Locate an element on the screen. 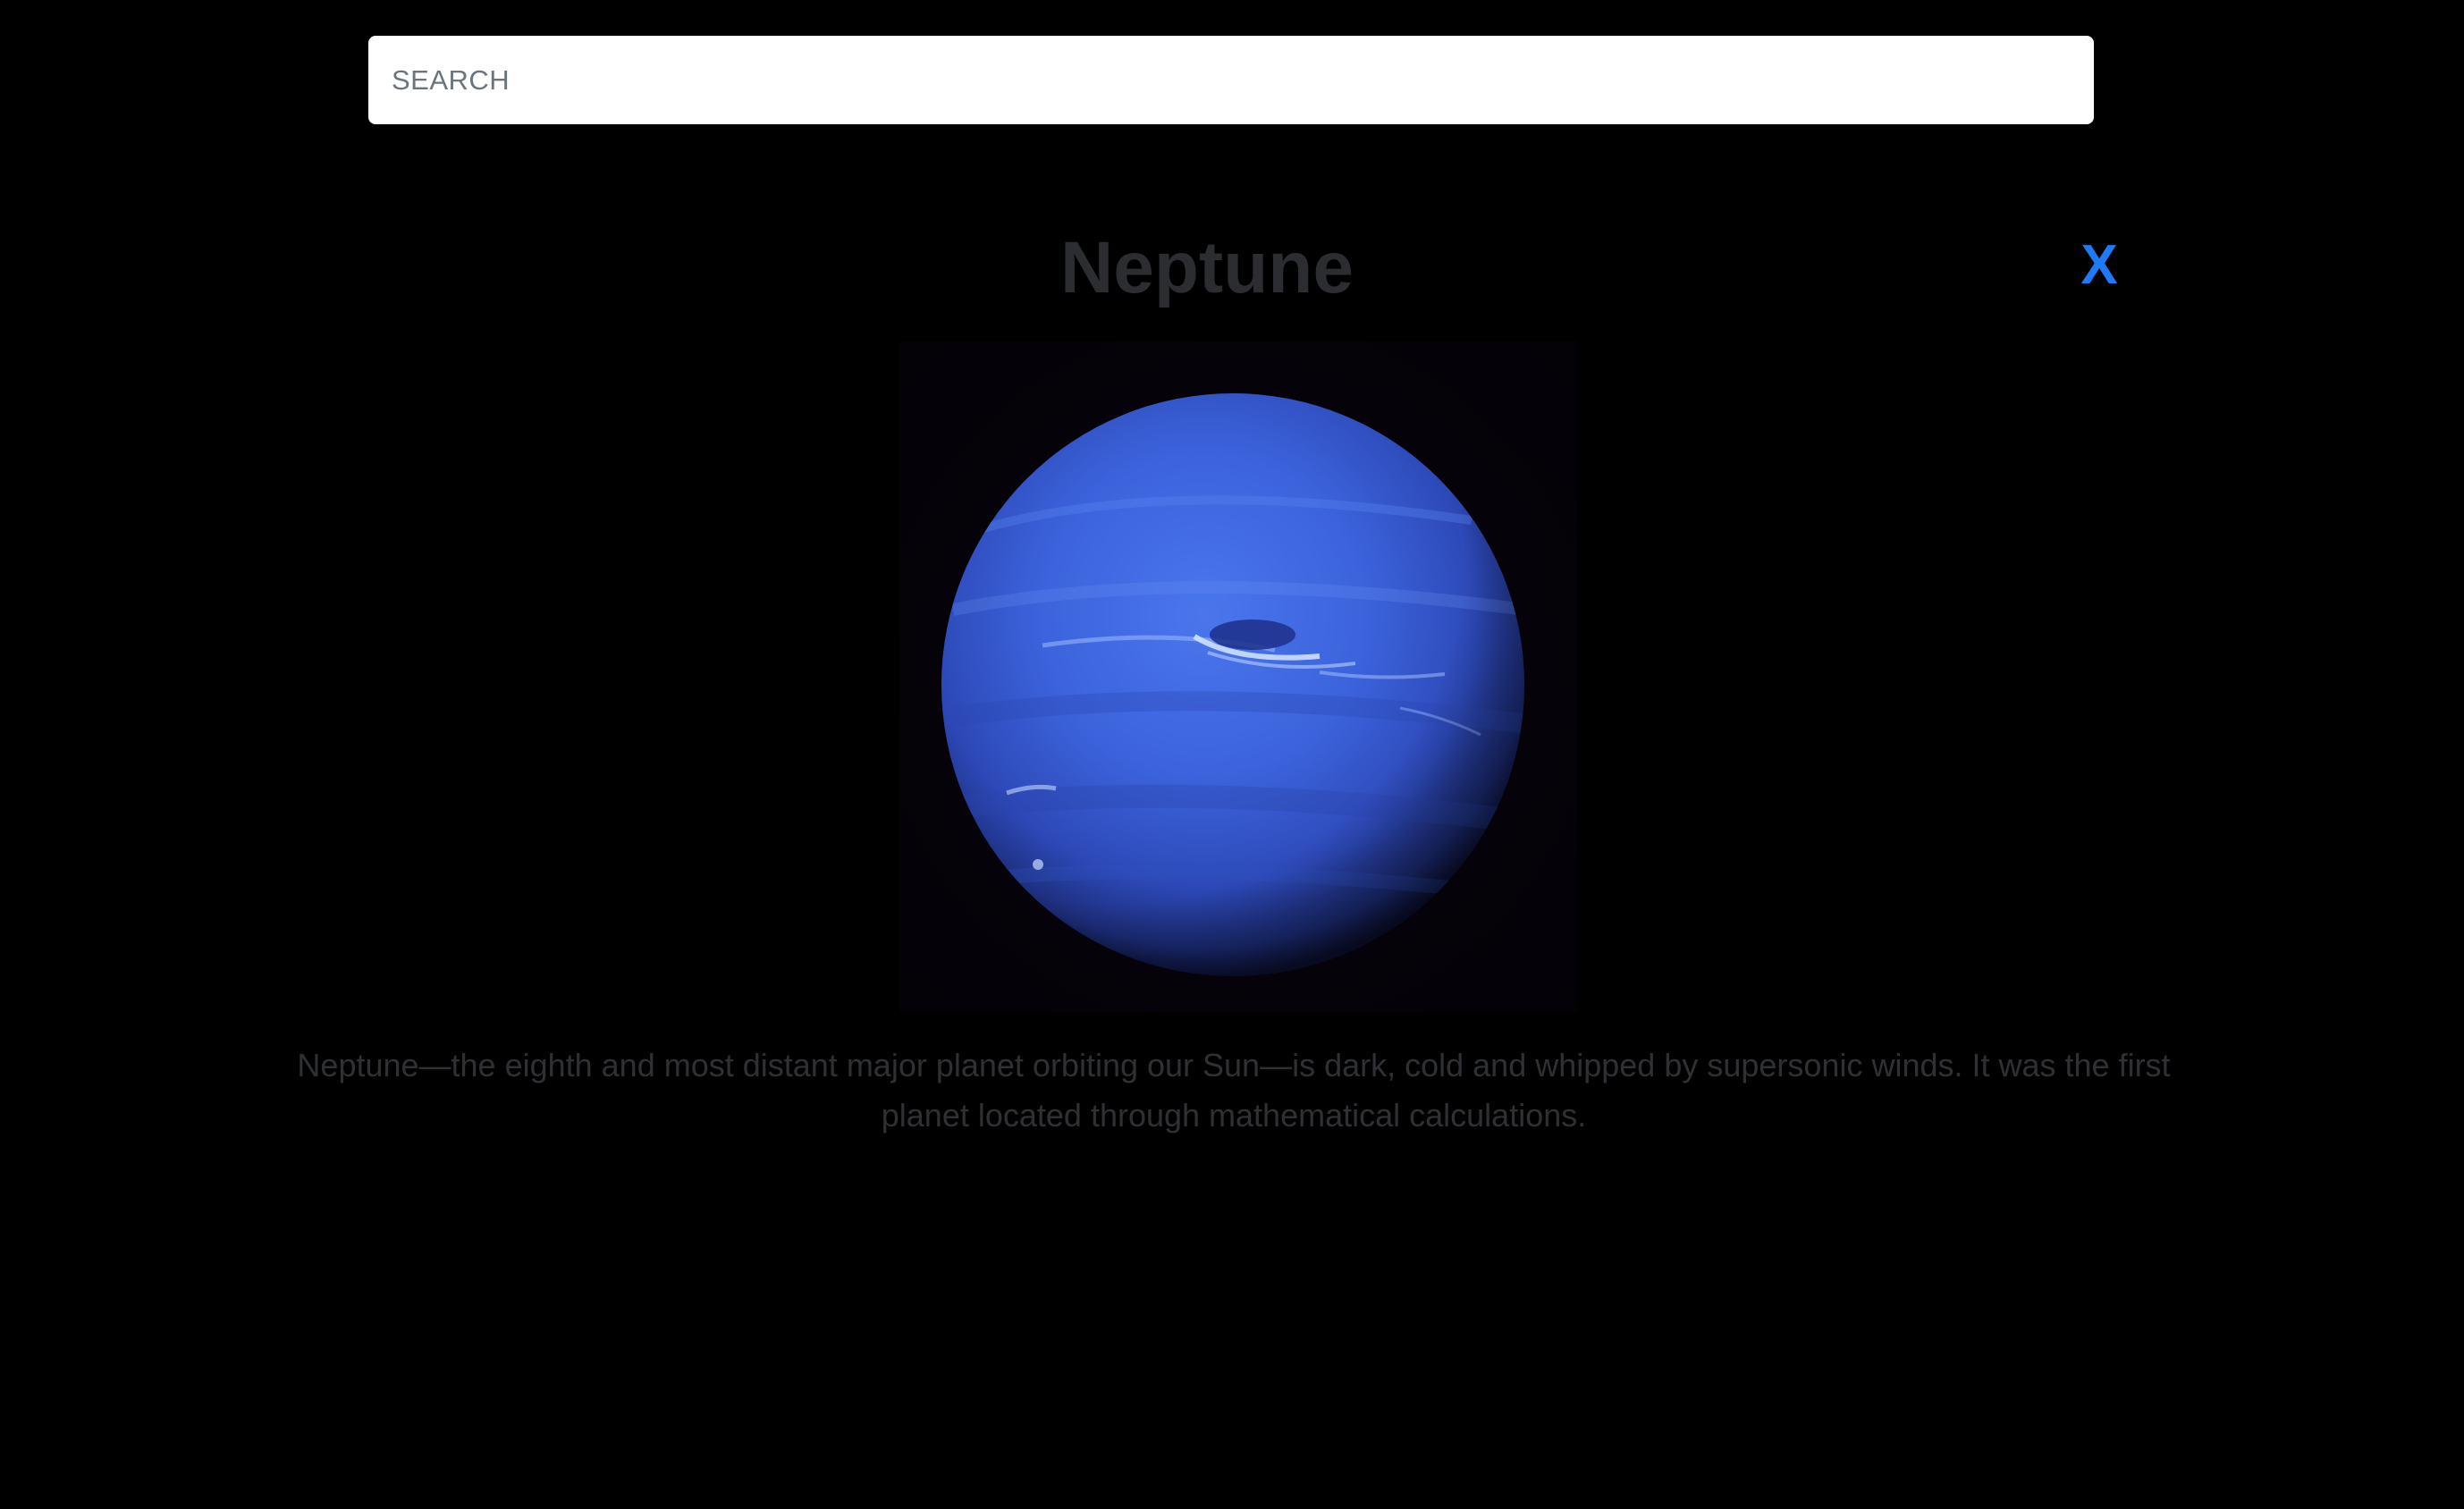 The image size is (2464, 1509). neptune-illustration is located at coordinates (1232, 684).